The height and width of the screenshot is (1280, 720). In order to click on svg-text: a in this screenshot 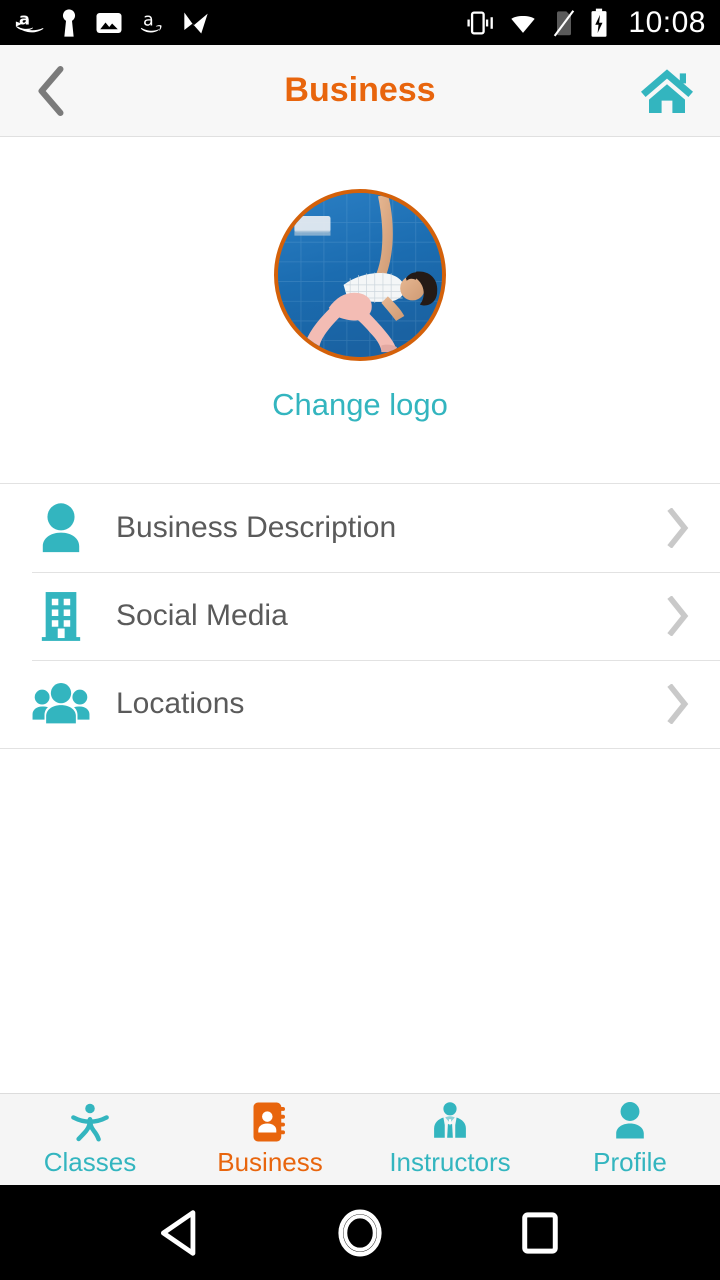, I will do `click(148, 20)`.